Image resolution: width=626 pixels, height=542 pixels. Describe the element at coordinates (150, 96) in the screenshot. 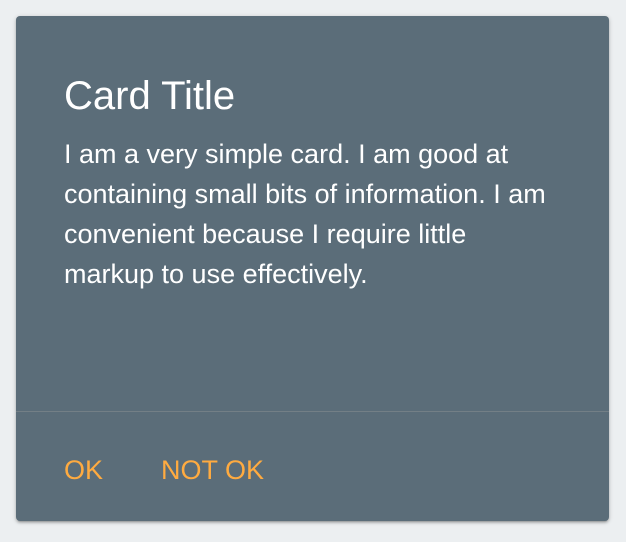

I see `card-title: Card Title` at that location.